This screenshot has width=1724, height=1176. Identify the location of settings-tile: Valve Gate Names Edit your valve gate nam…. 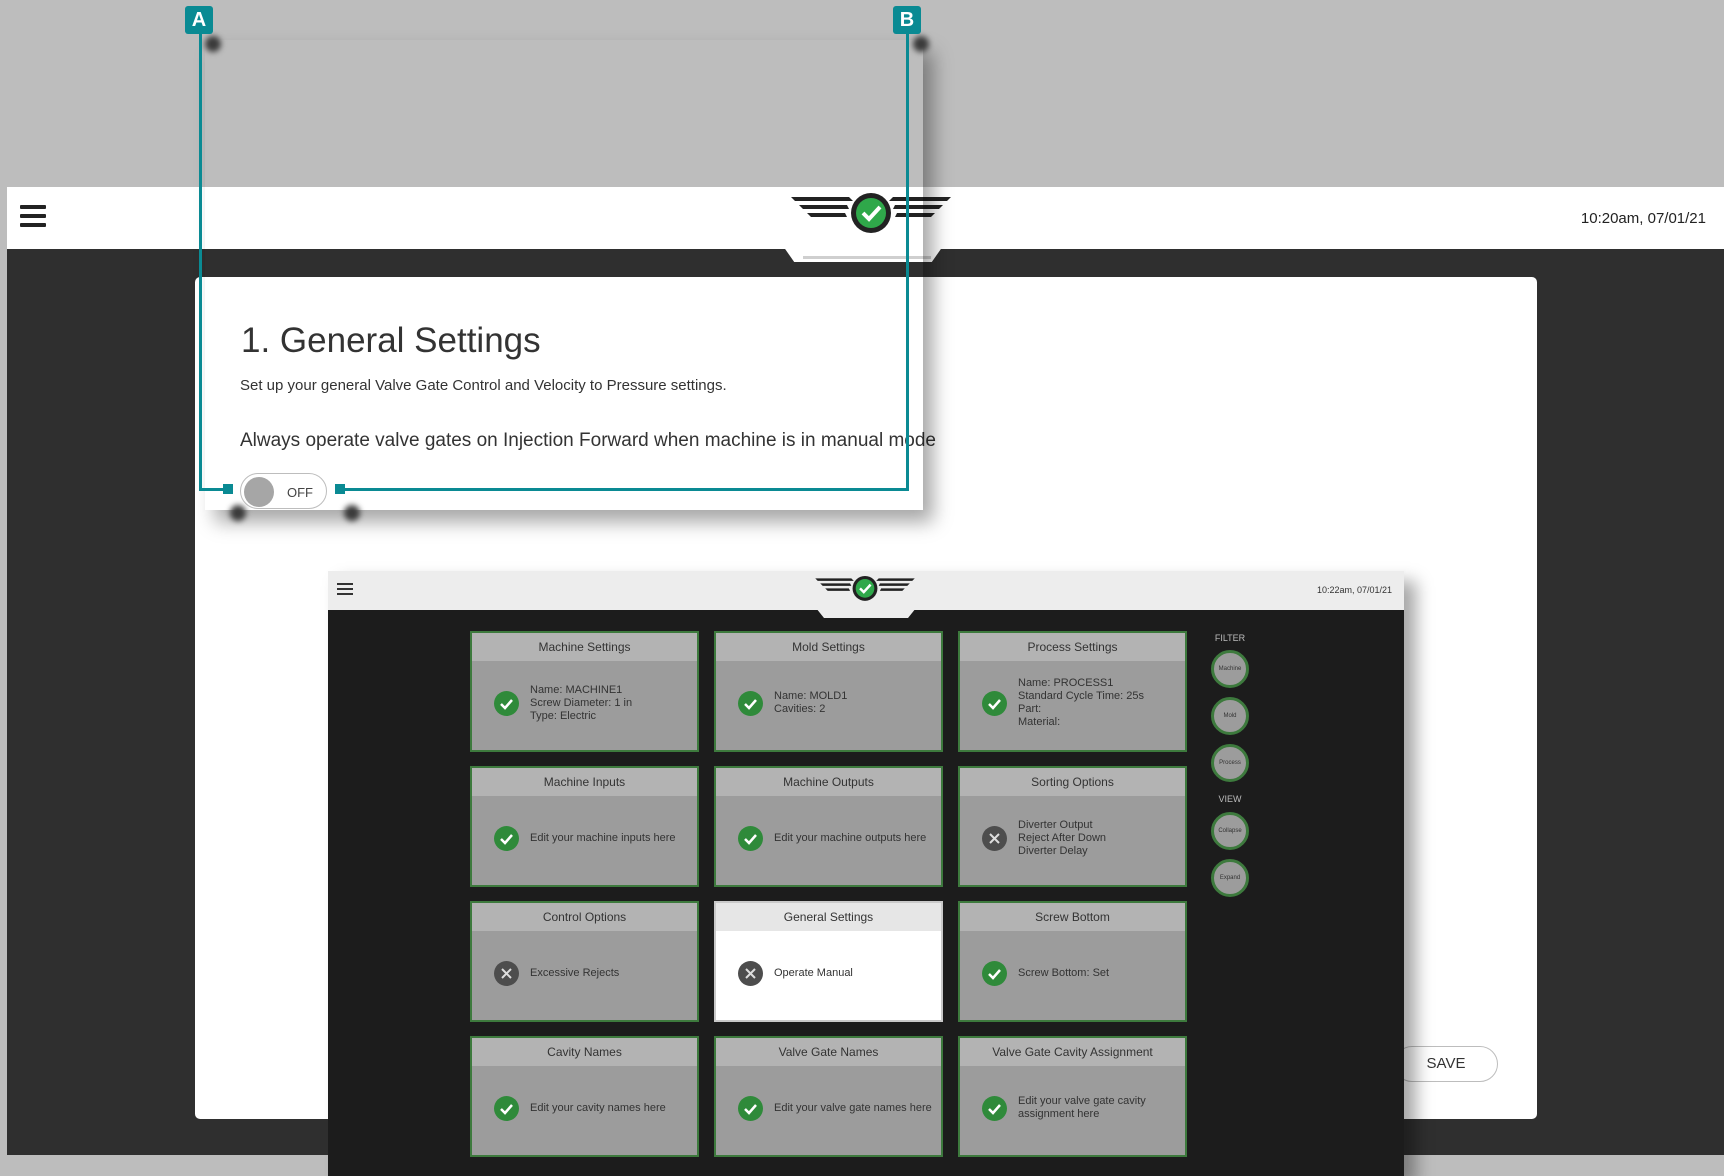
(828, 1096).